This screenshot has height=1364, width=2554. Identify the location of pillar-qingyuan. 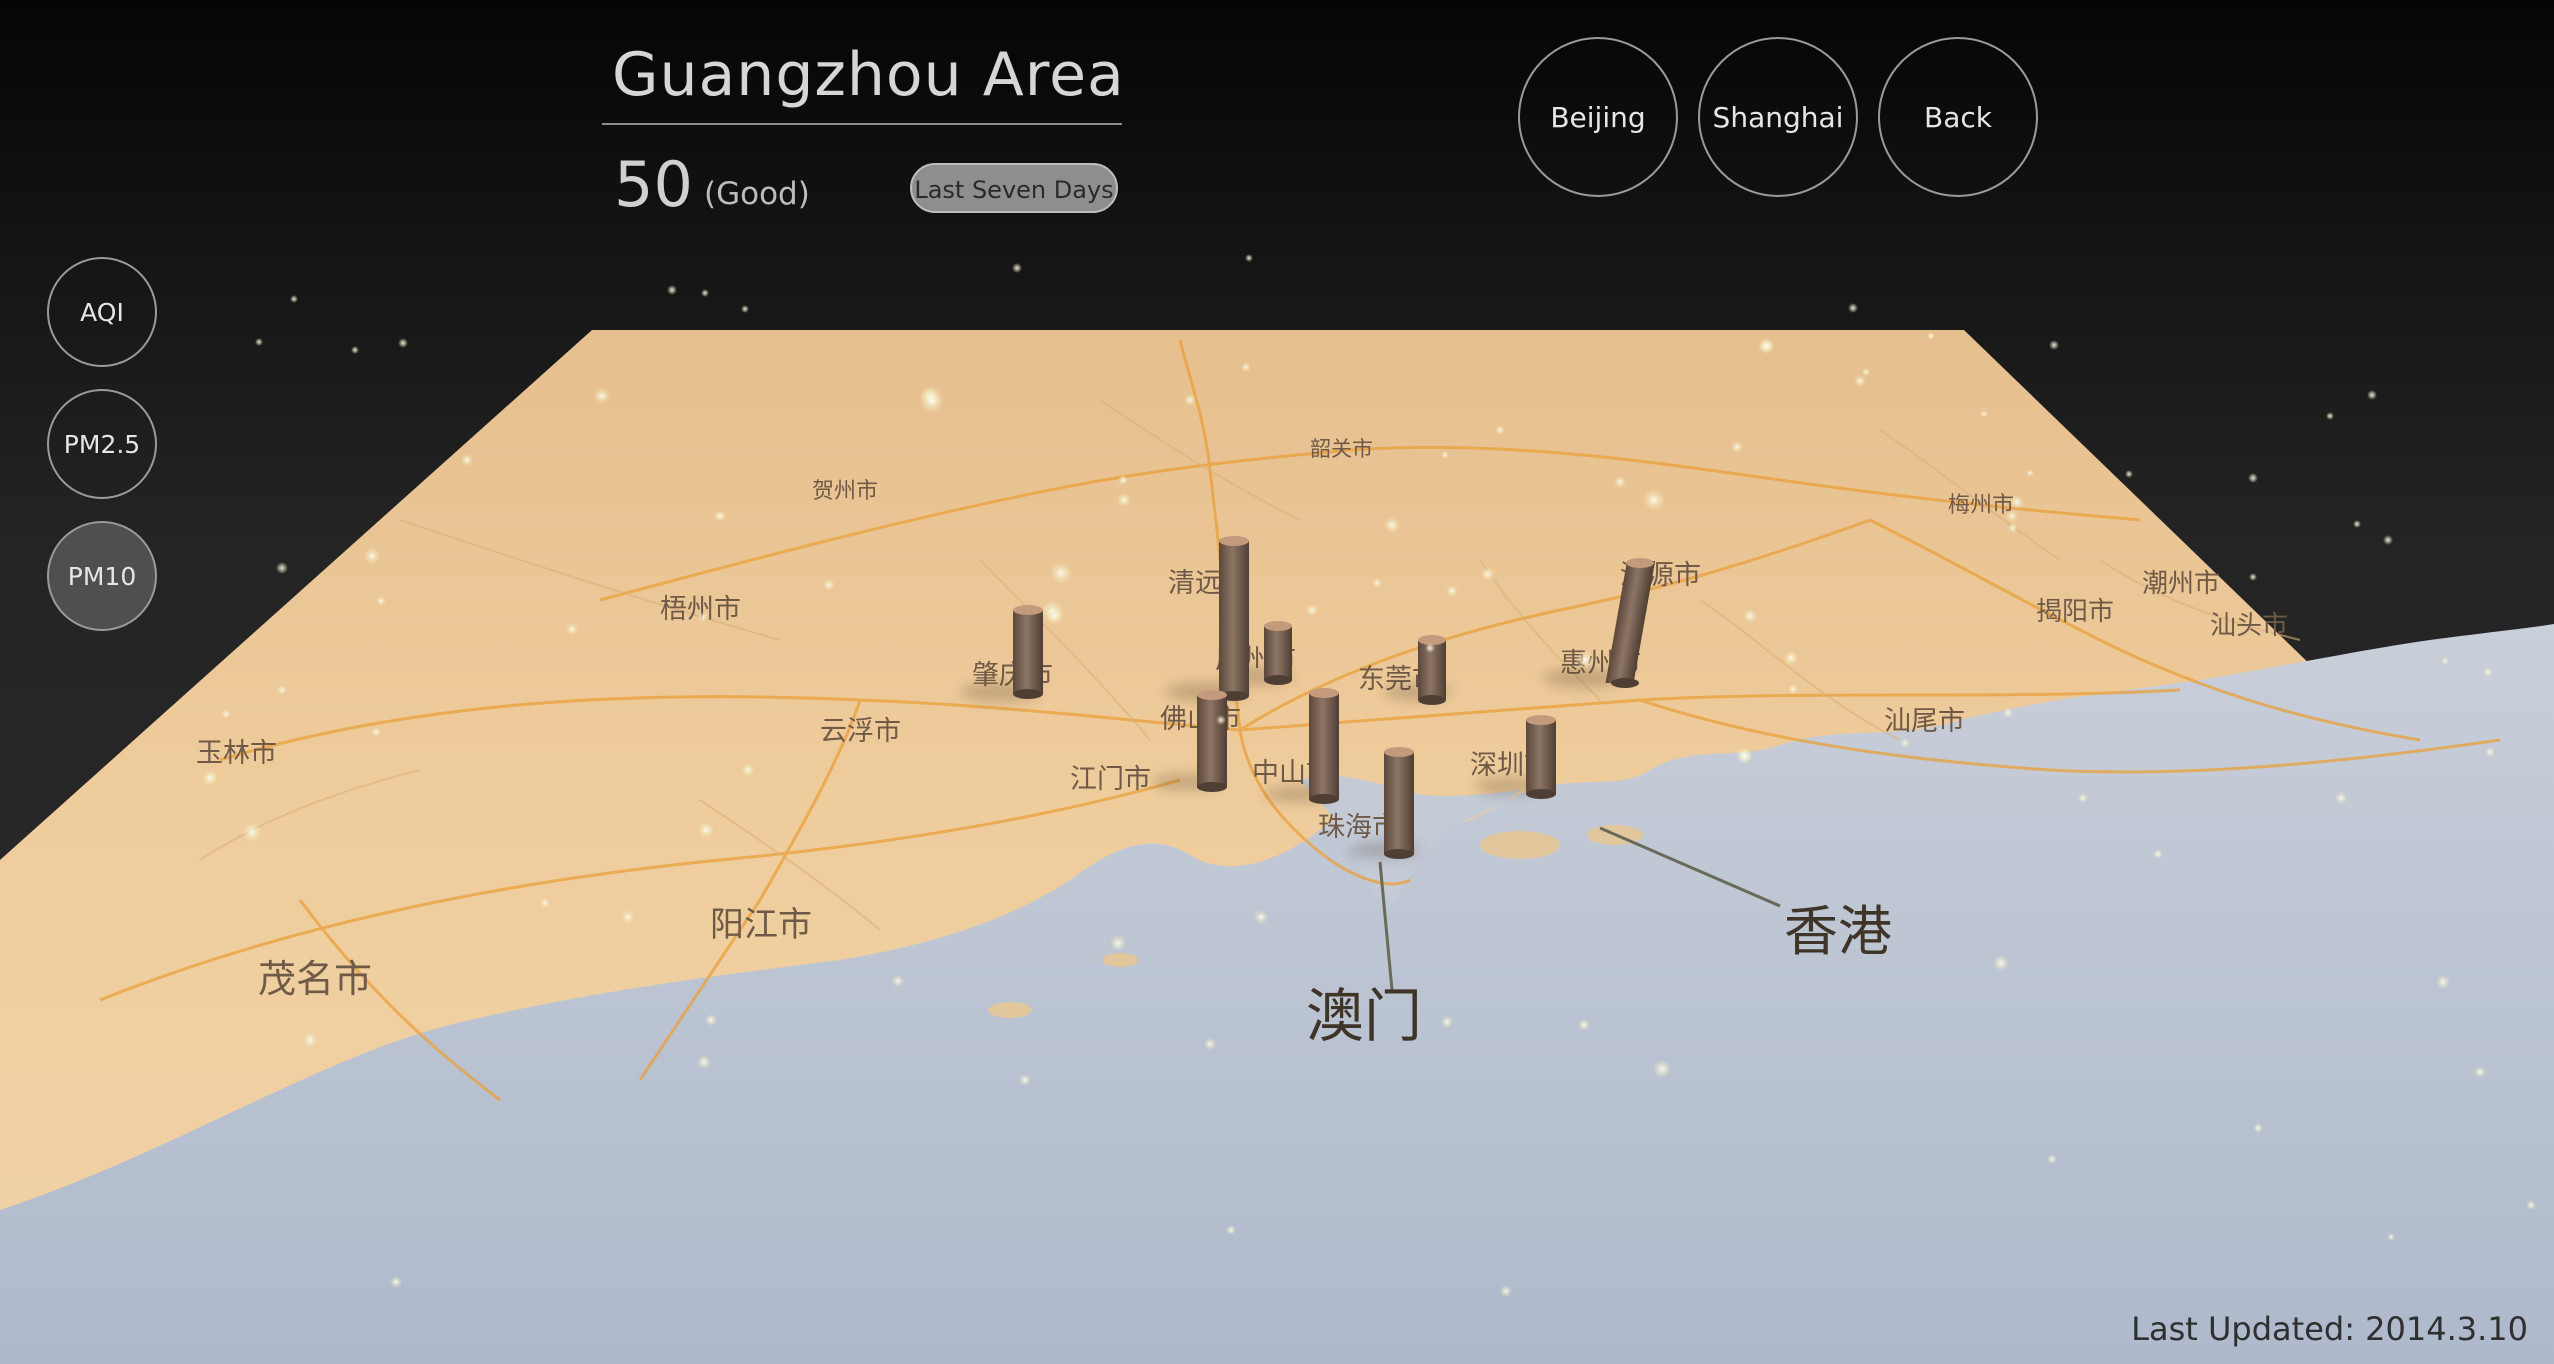
(1234, 618).